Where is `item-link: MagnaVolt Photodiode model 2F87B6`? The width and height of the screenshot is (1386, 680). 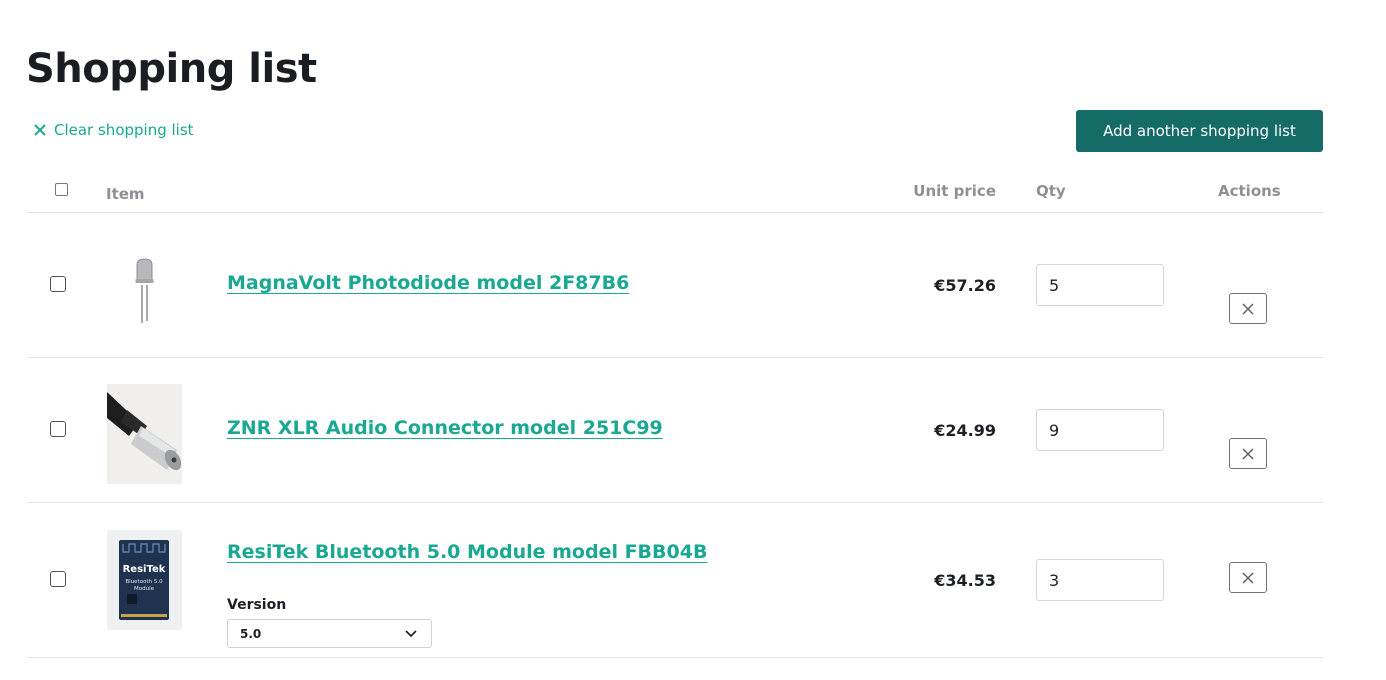 item-link: MagnaVolt Photodiode model 2F87B6 is located at coordinates (428, 283).